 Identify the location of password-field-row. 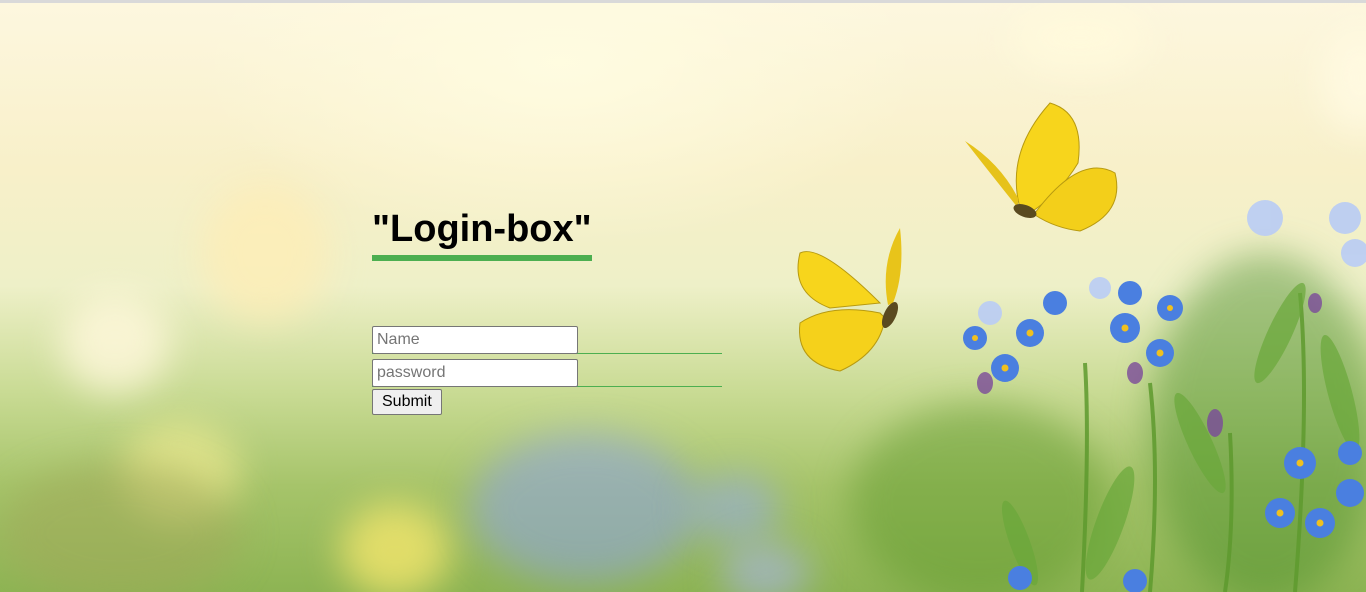
(552, 373).